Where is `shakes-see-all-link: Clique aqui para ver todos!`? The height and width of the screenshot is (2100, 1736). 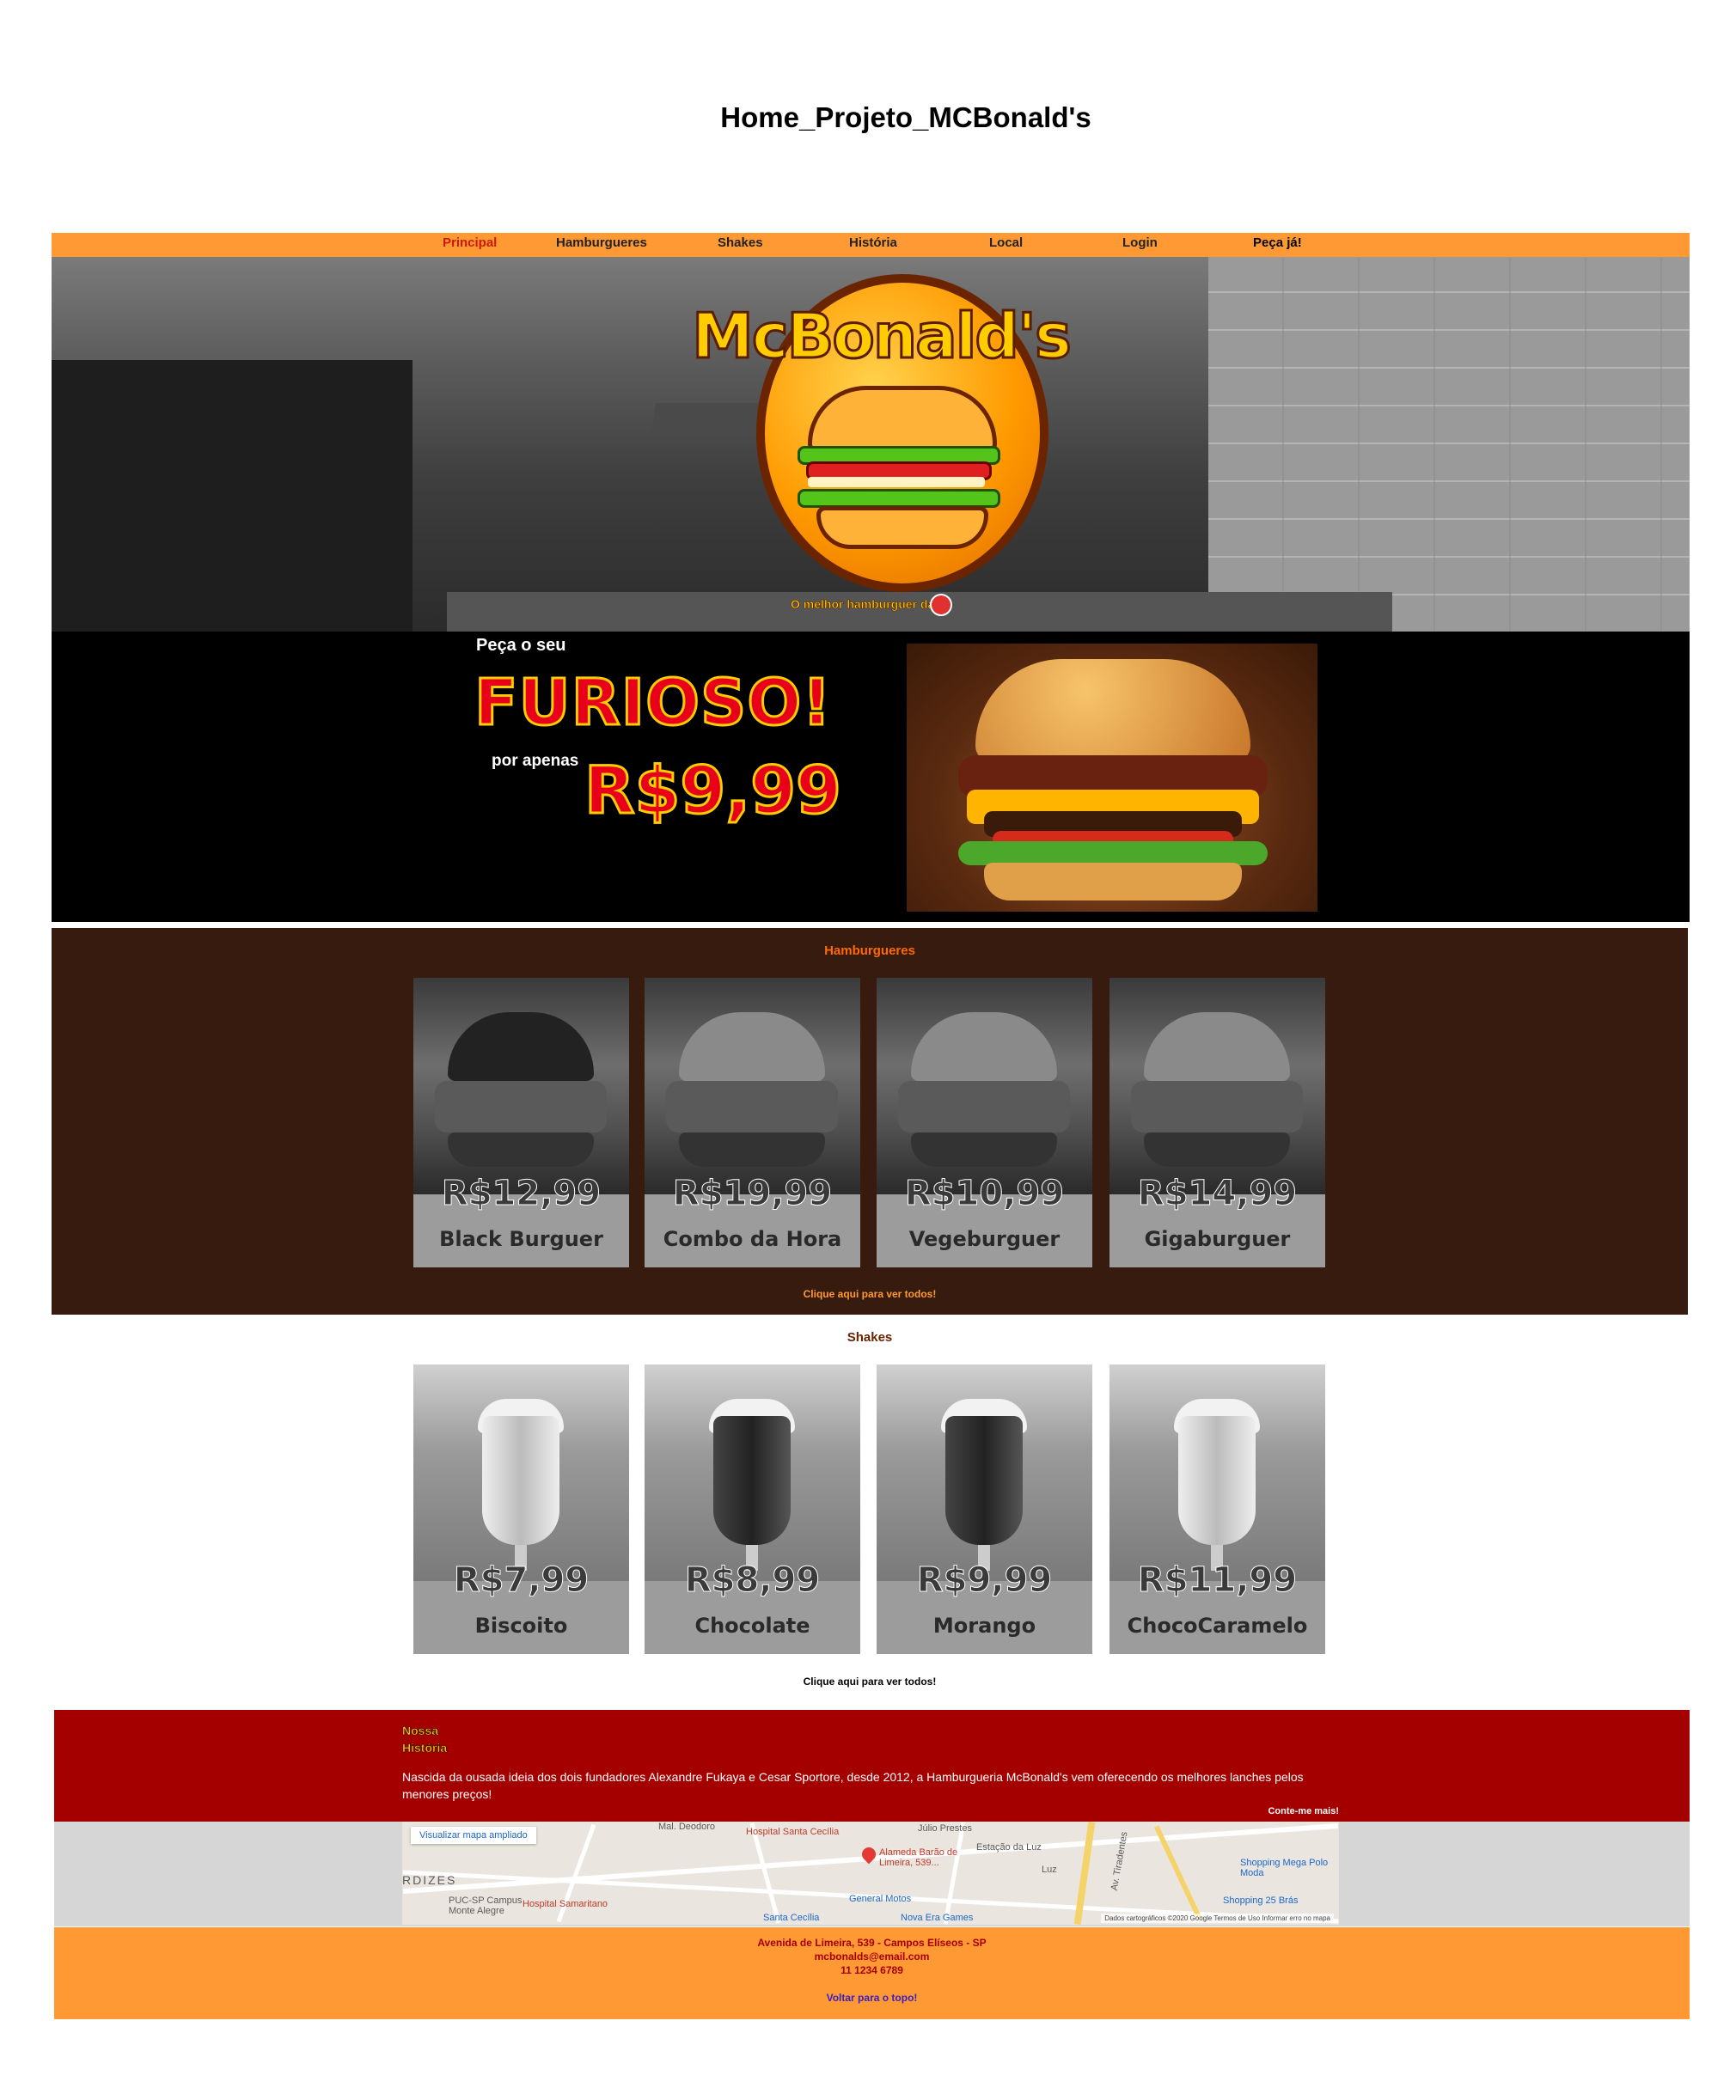
shakes-see-all-link: Clique aqui para ver todos! is located at coordinates (870, 1682).